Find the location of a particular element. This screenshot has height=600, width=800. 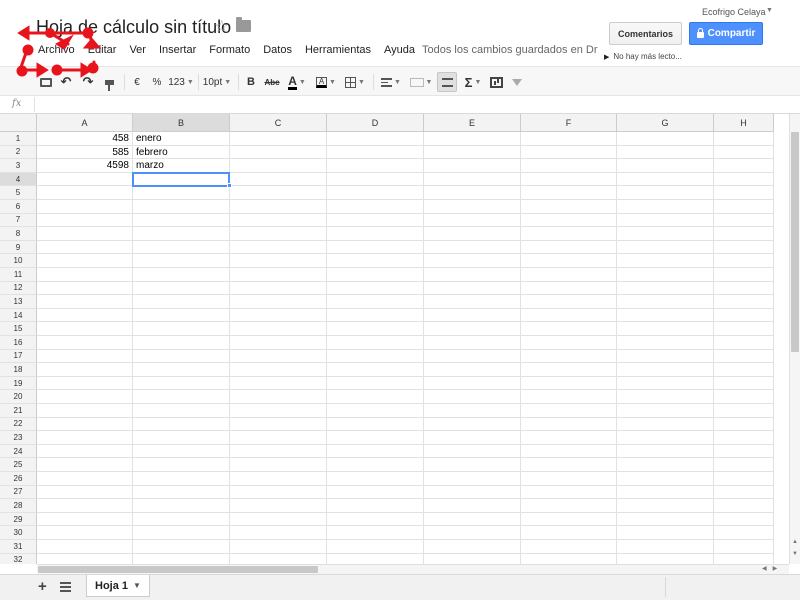

cell-e3 is located at coordinates (472, 166).